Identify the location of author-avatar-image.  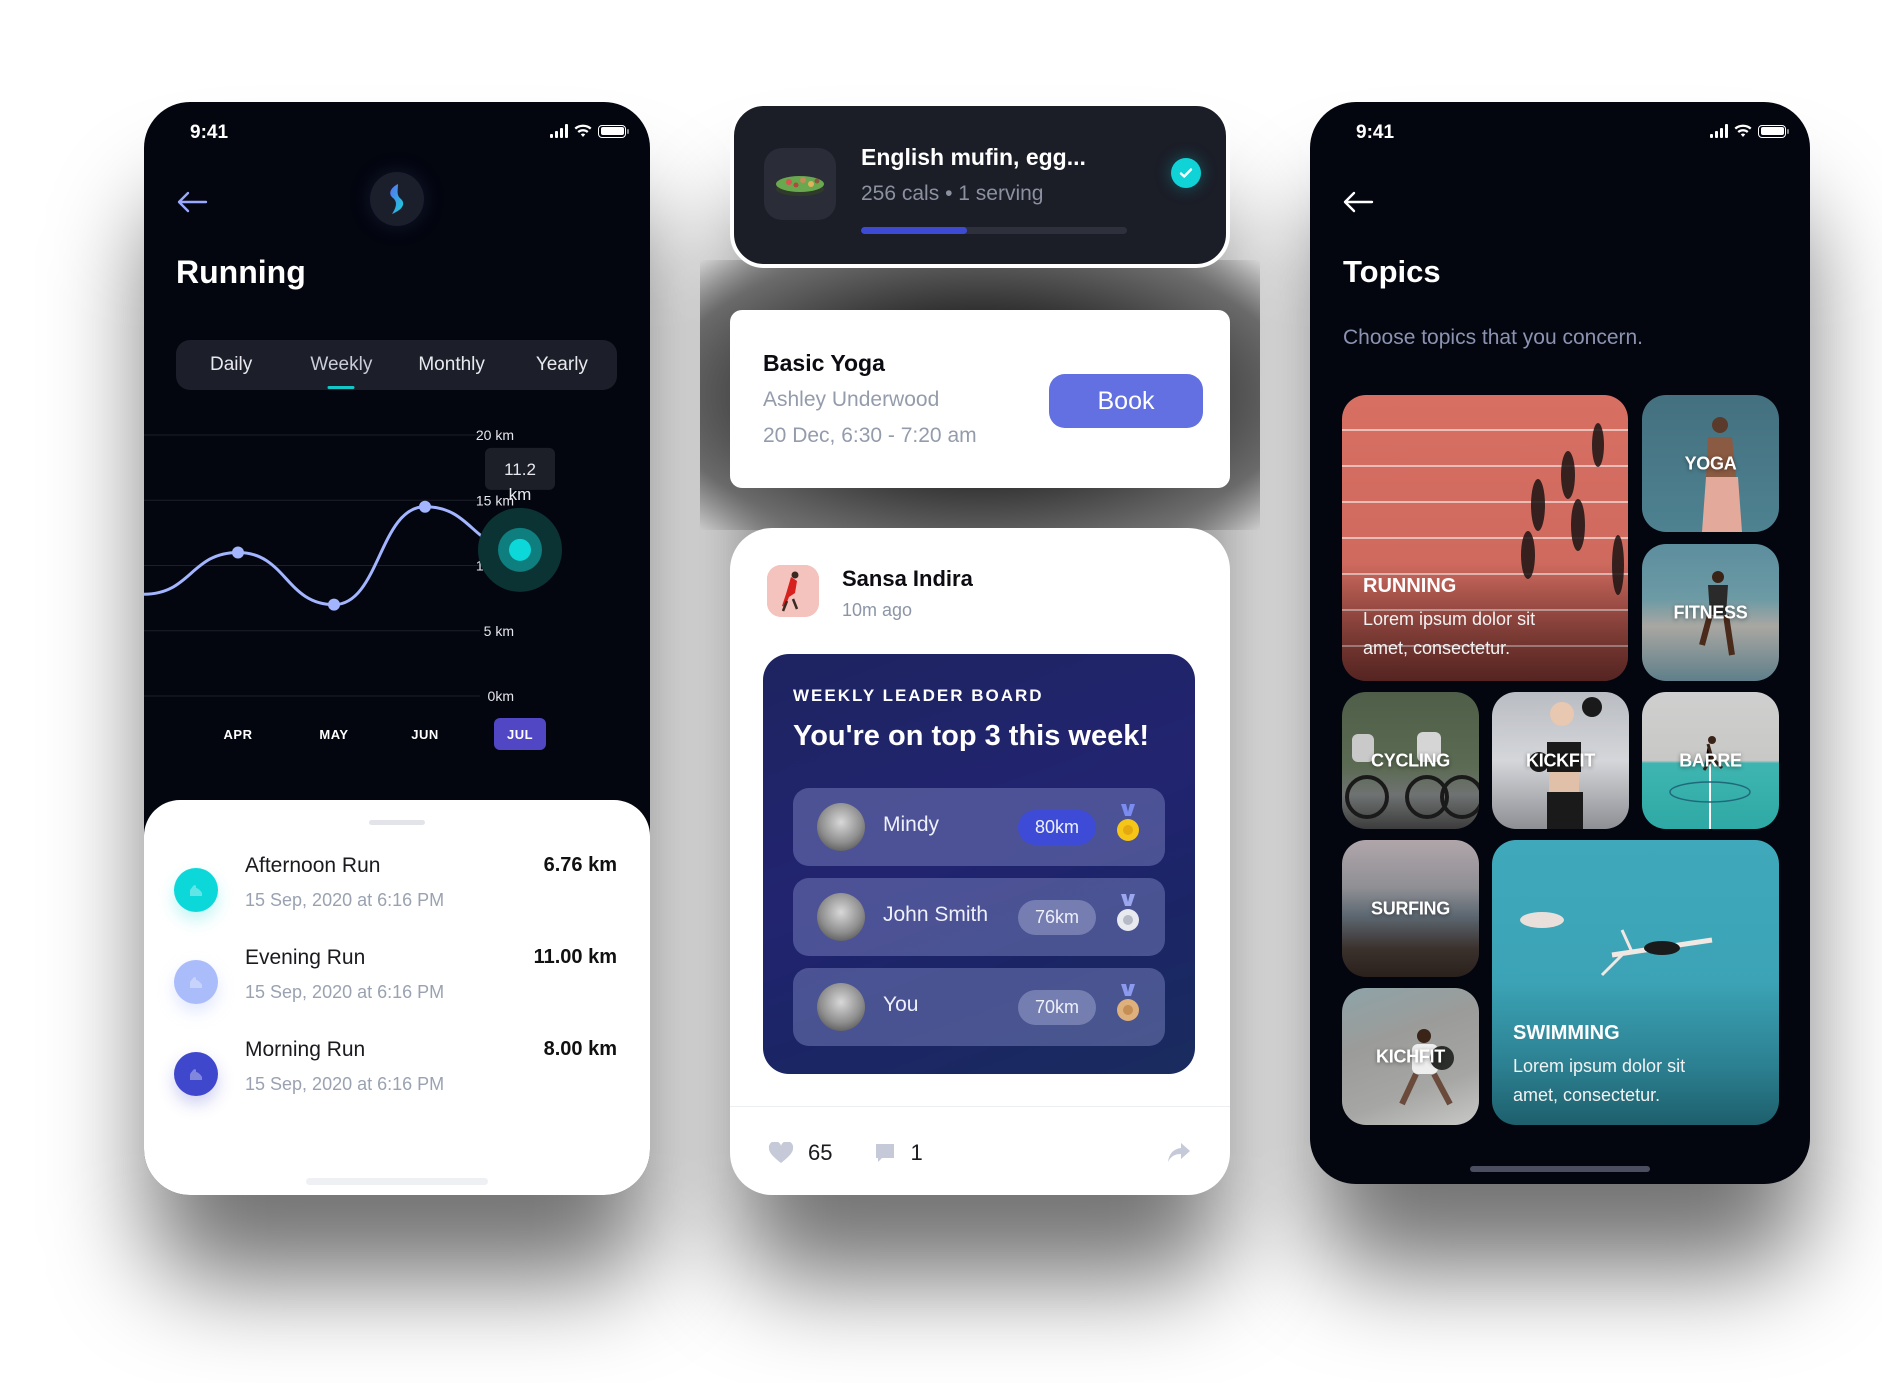
(793, 591).